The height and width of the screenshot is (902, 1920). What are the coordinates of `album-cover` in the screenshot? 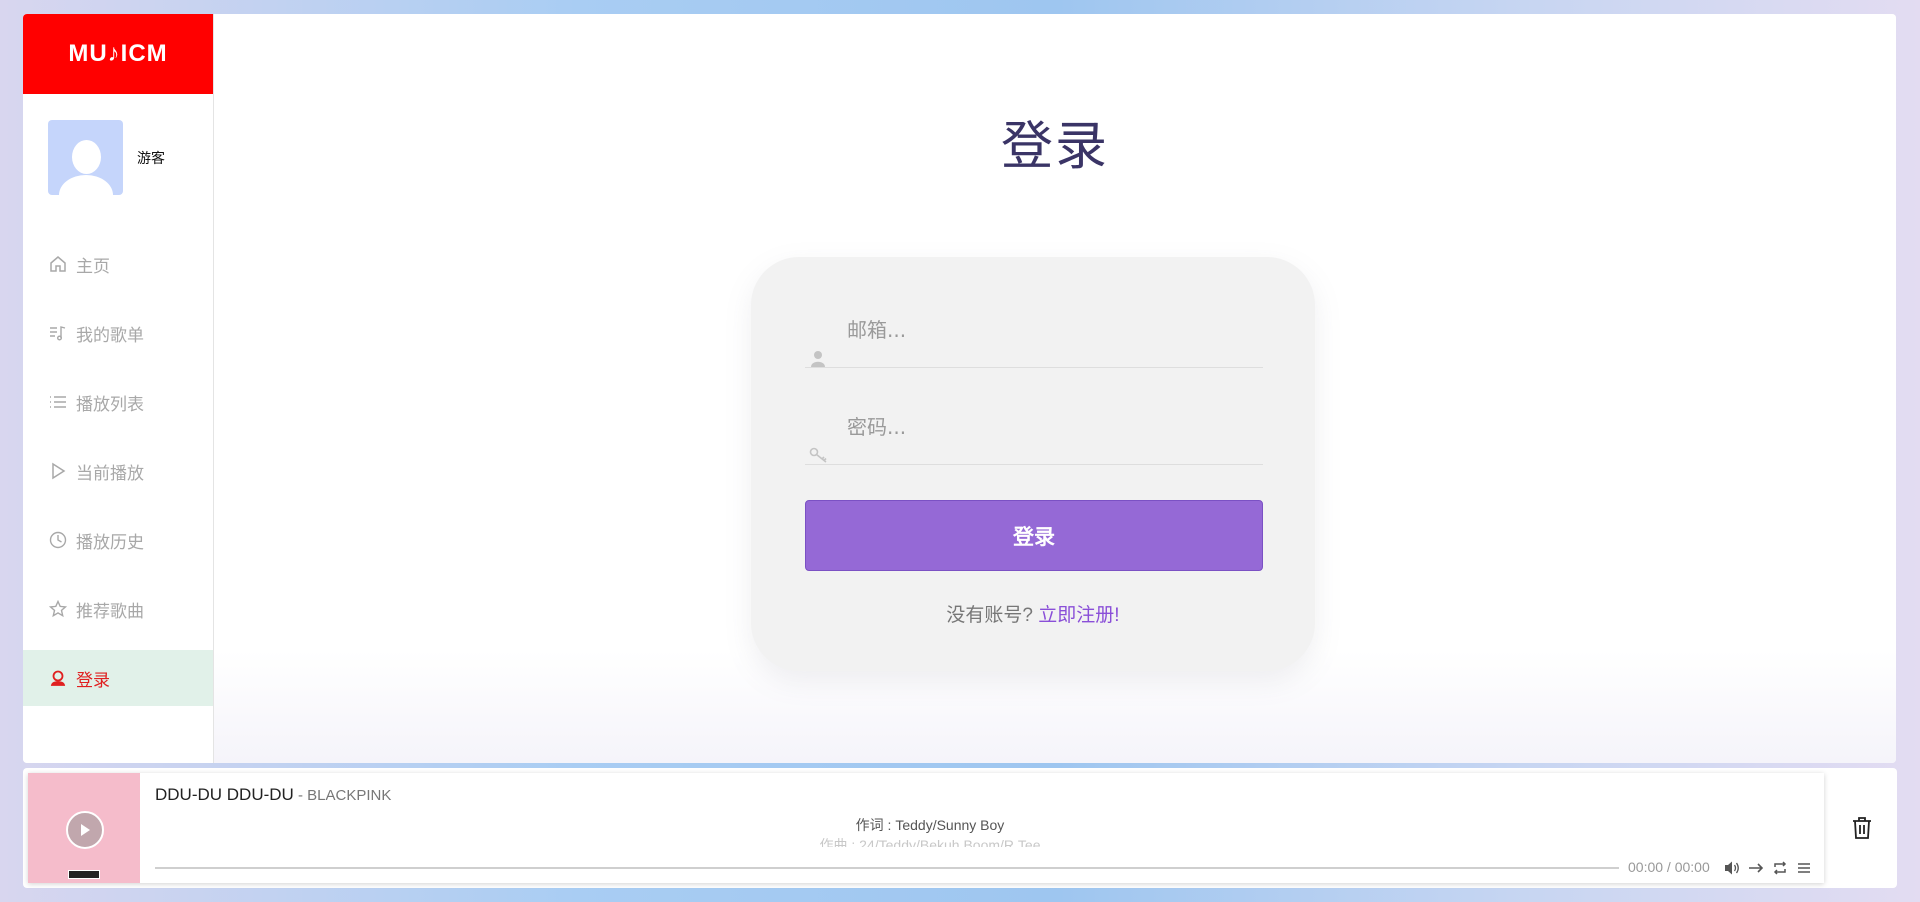 It's located at (84, 828).